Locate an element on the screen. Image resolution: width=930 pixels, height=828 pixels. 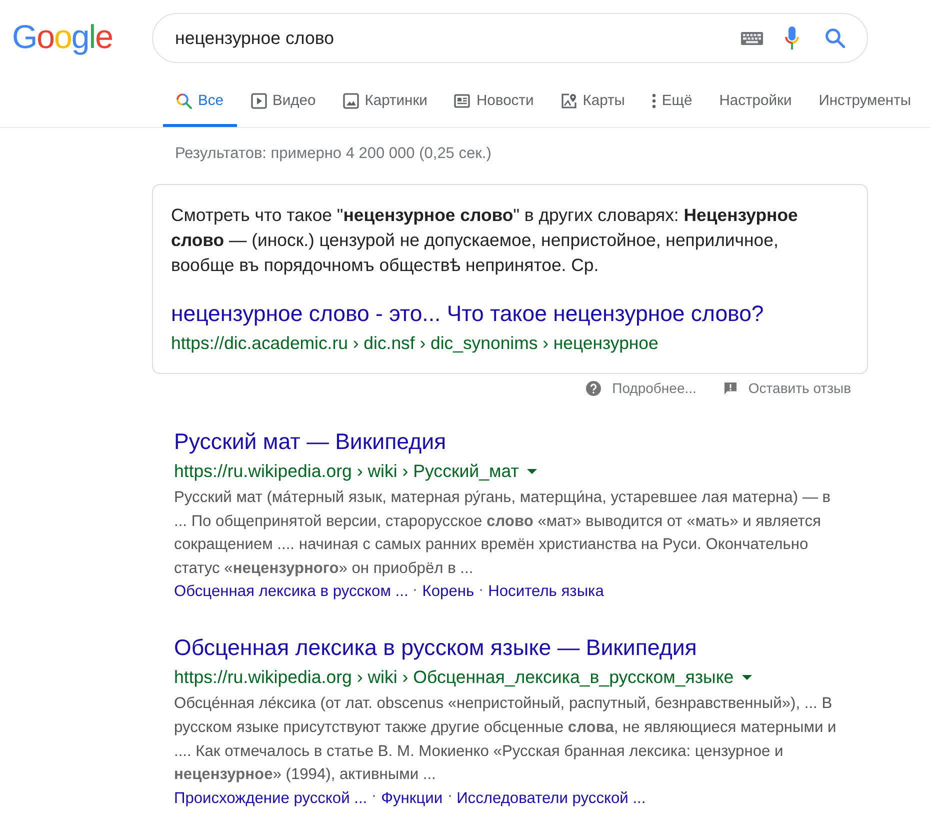
play-icon is located at coordinates (258, 100).